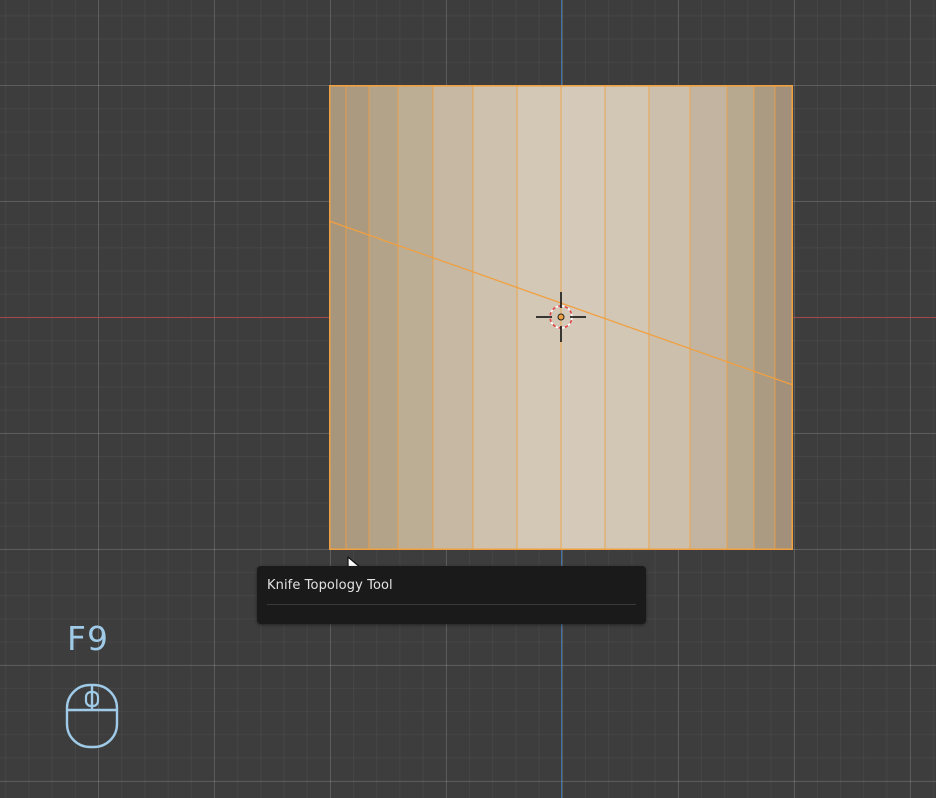 The height and width of the screenshot is (798, 936). I want to click on keystroke-key-label: F9, so click(88, 638).